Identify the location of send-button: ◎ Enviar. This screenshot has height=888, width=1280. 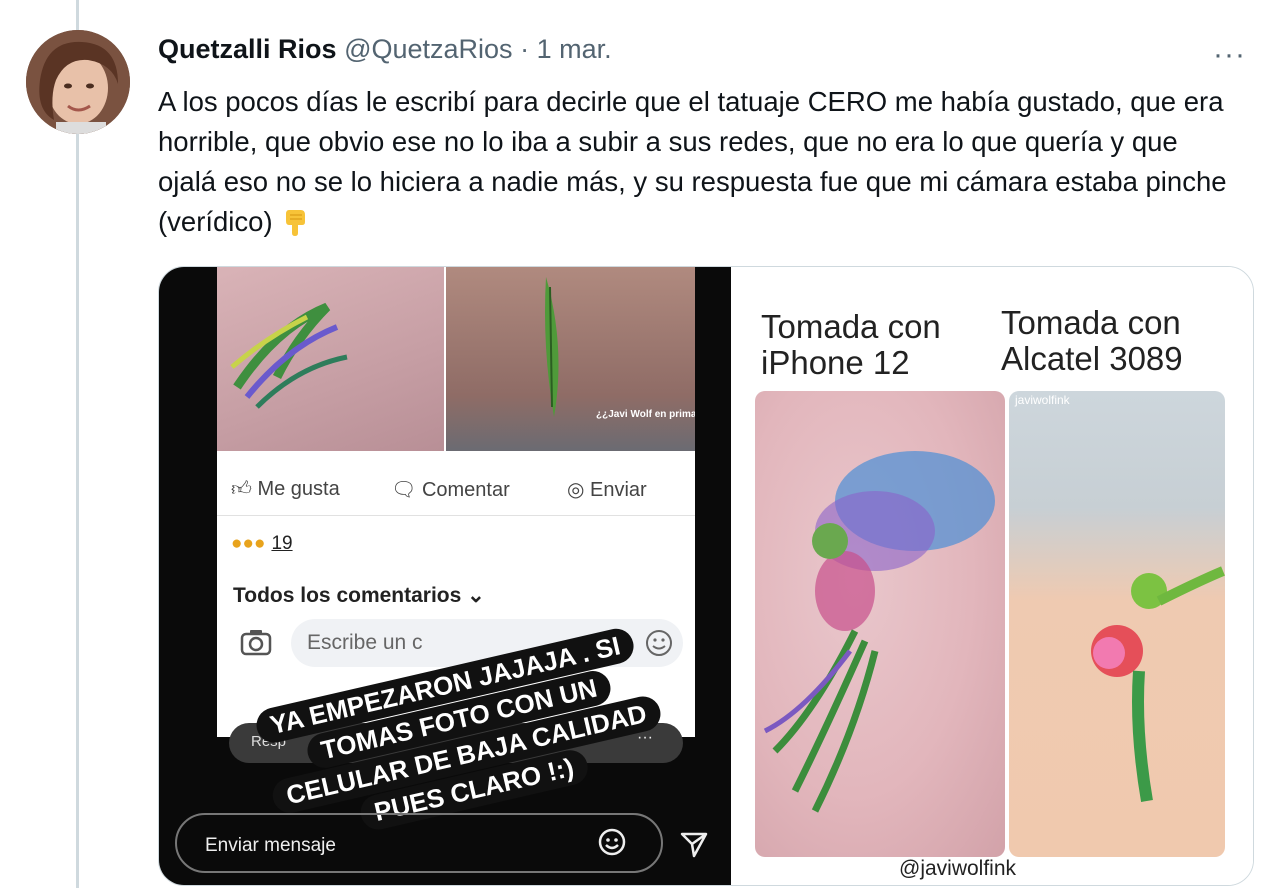
(607, 489).